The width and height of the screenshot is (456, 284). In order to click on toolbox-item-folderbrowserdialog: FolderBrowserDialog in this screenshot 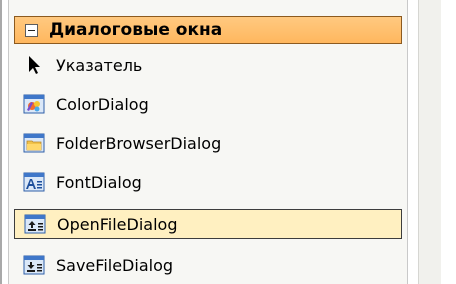, I will do `click(208, 143)`.